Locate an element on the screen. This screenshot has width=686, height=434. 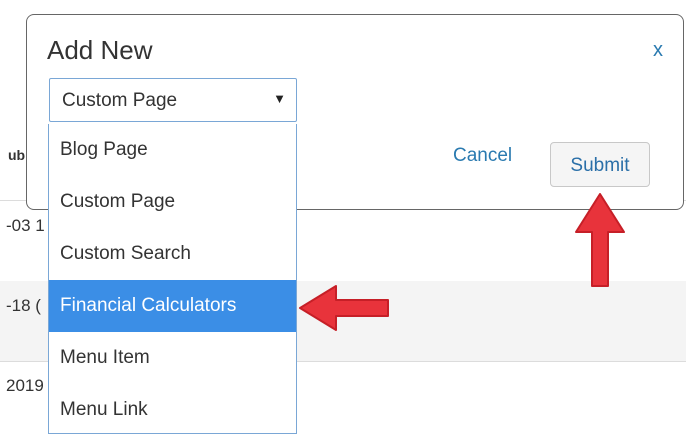
date-cell-fragment: 2019 is located at coordinates (25, 385).